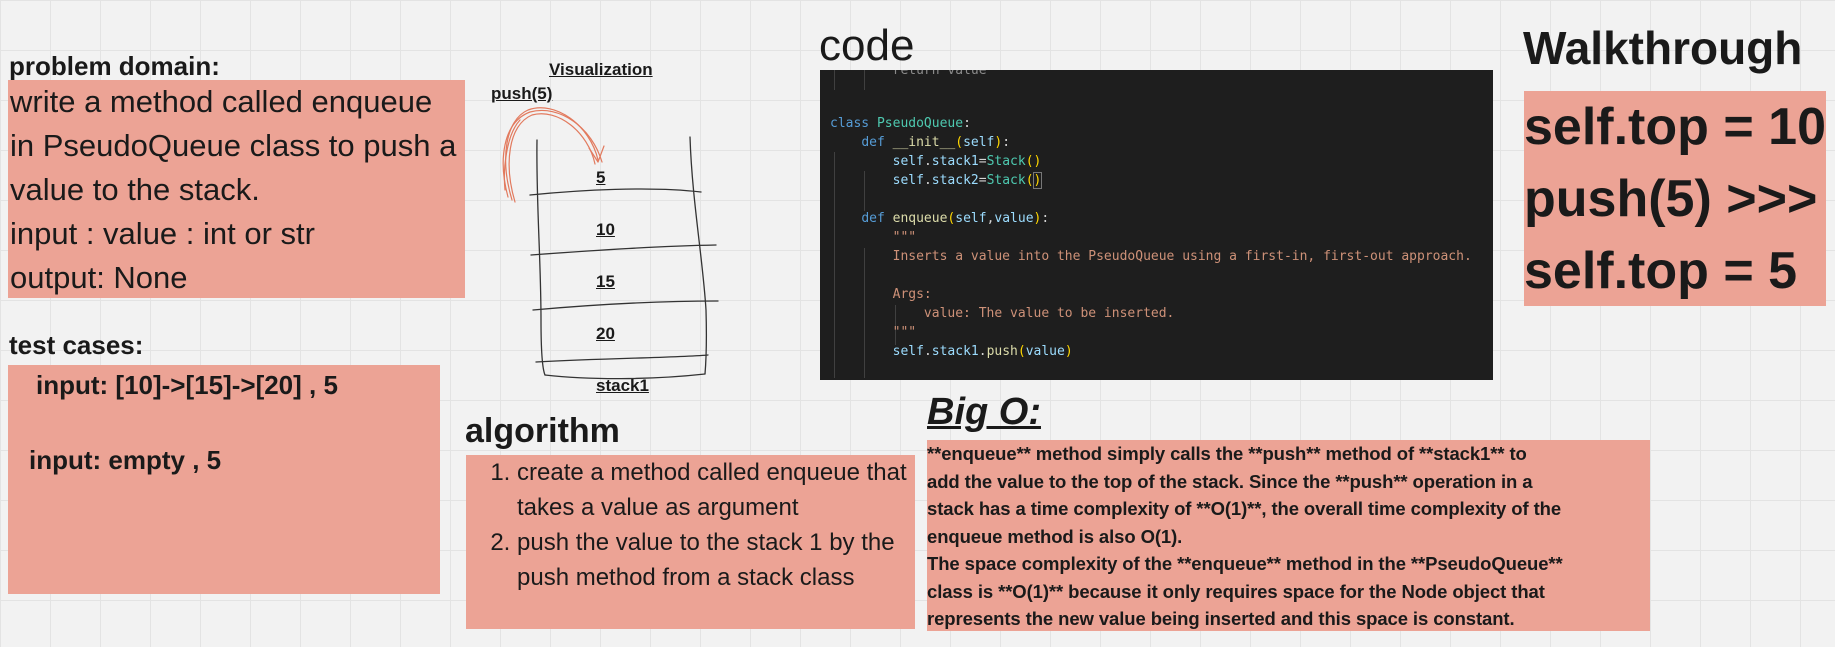  Describe the element at coordinates (541, 257) in the screenshot. I see `stack-left-wall` at that location.